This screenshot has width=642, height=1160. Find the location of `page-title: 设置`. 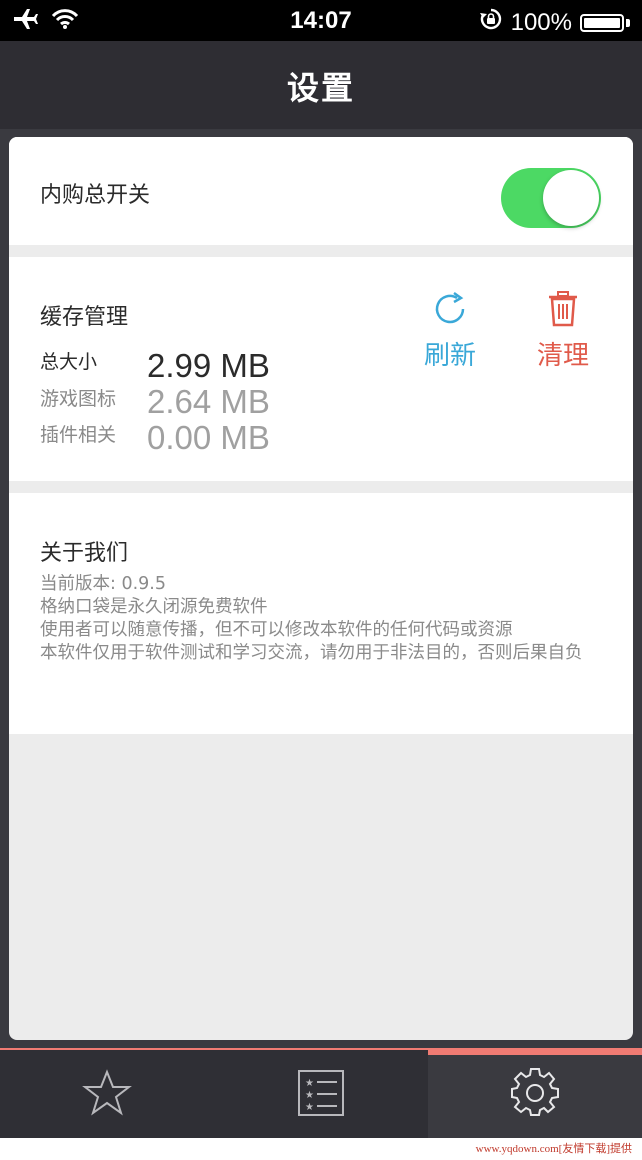

page-title: 设置 is located at coordinates (320, 88).